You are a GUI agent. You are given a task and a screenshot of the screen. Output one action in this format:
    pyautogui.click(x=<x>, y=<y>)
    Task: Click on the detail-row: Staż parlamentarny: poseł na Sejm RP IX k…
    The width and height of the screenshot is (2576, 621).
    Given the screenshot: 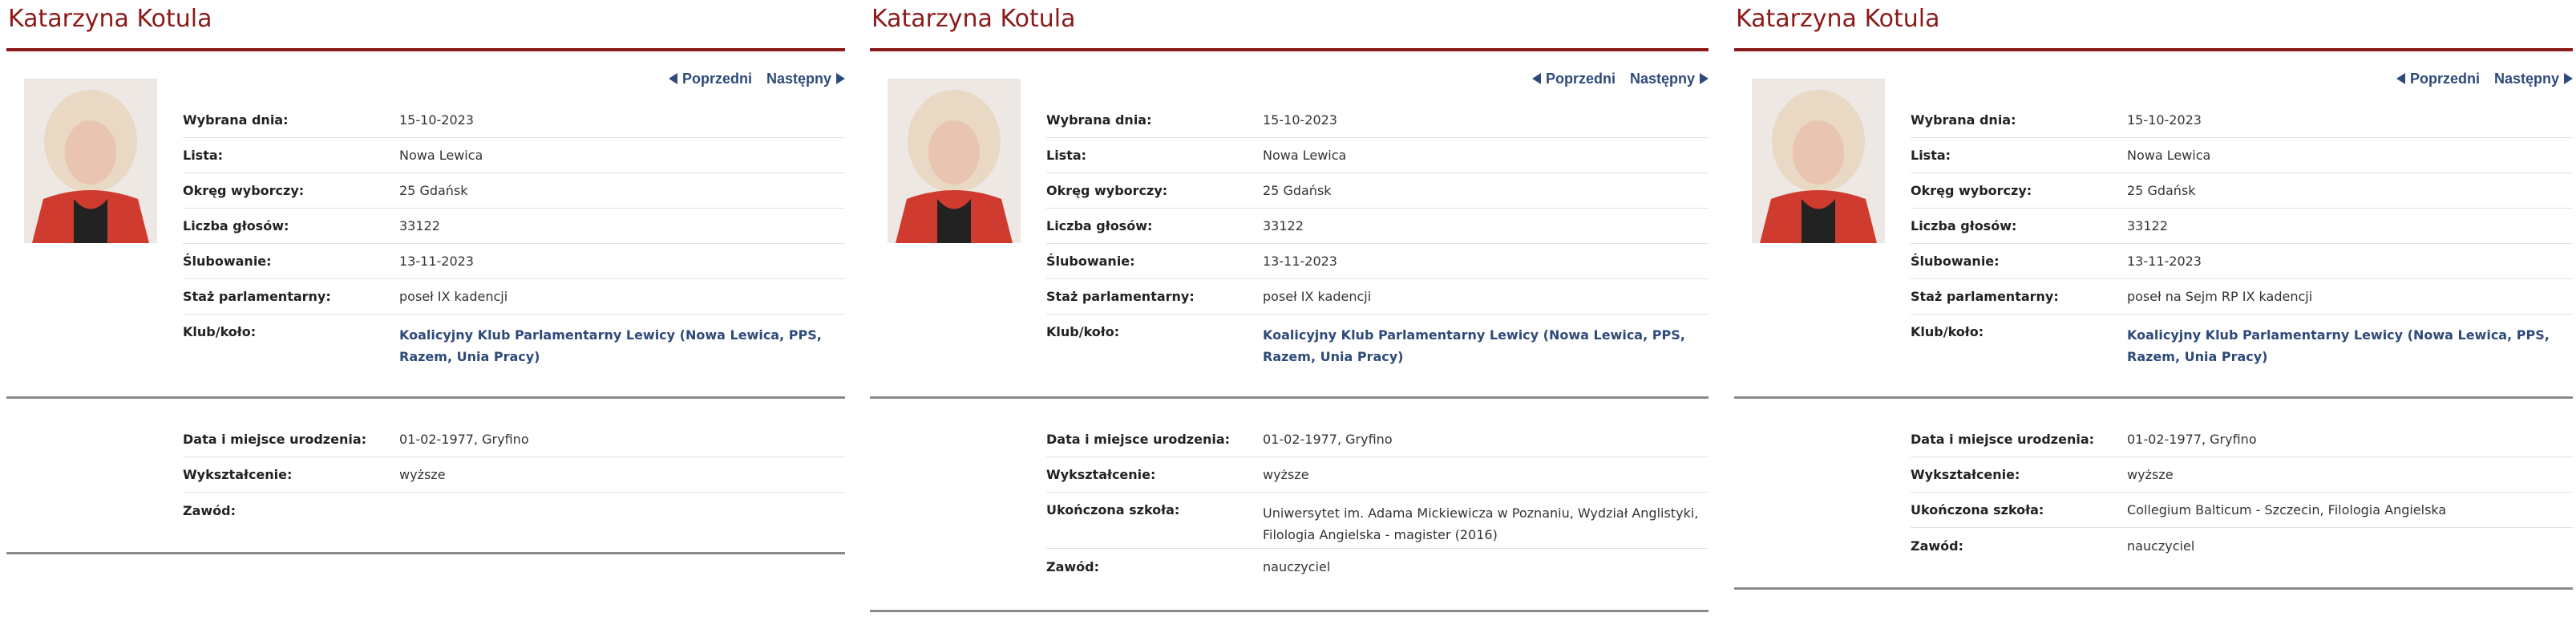 What is the action you would take?
    pyautogui.click(x=2242, y=297)
    